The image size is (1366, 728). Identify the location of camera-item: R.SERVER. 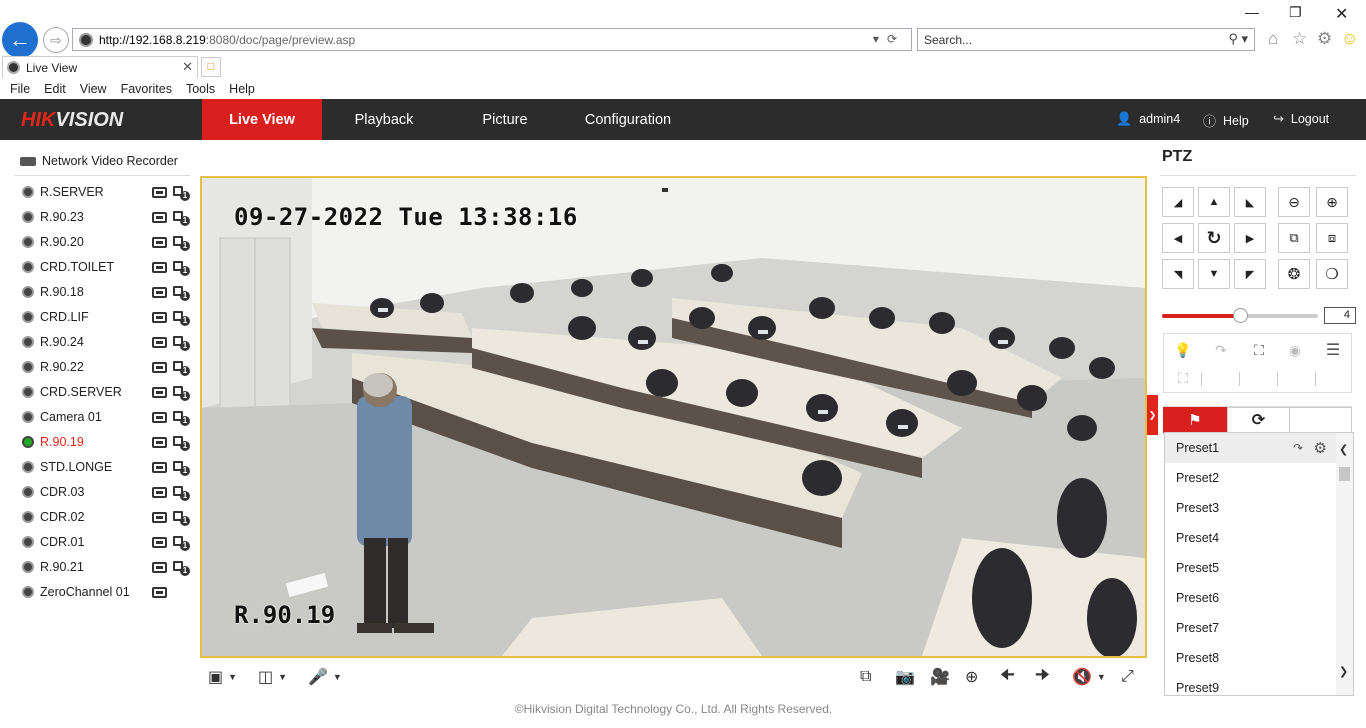
(107, 192).